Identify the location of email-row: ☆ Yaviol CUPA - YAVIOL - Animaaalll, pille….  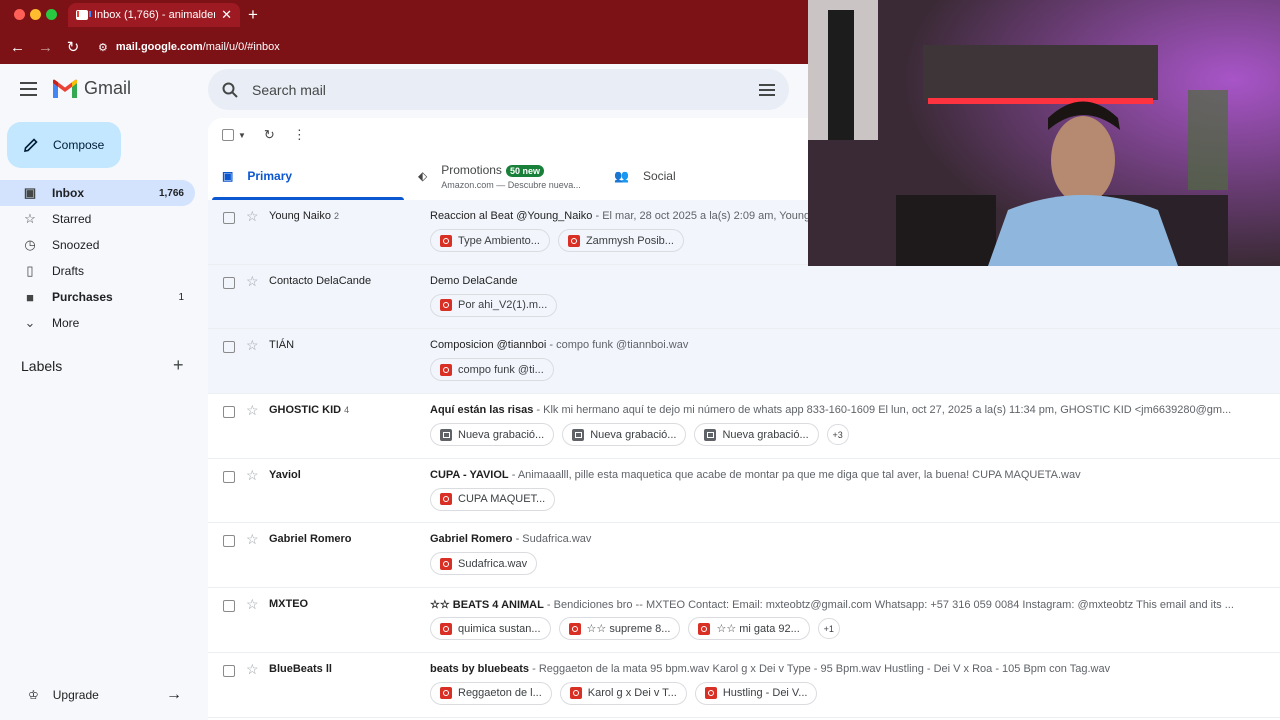
(744, 491).